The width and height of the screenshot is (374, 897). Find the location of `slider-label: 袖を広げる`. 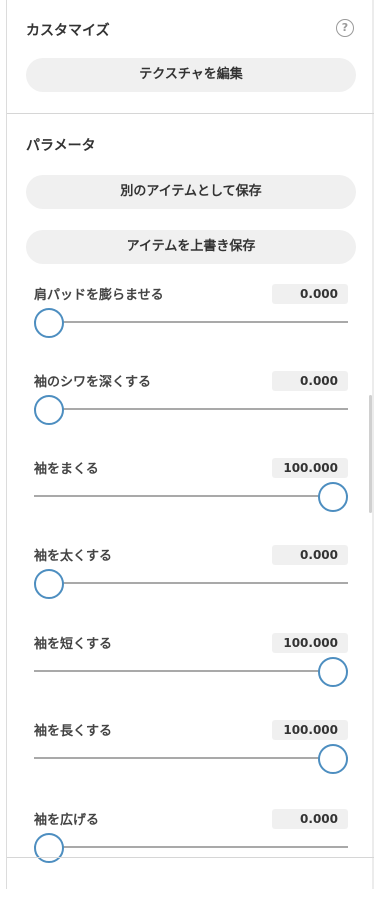

slider-label: 袖を広げる is located at coordinates (67, 820).